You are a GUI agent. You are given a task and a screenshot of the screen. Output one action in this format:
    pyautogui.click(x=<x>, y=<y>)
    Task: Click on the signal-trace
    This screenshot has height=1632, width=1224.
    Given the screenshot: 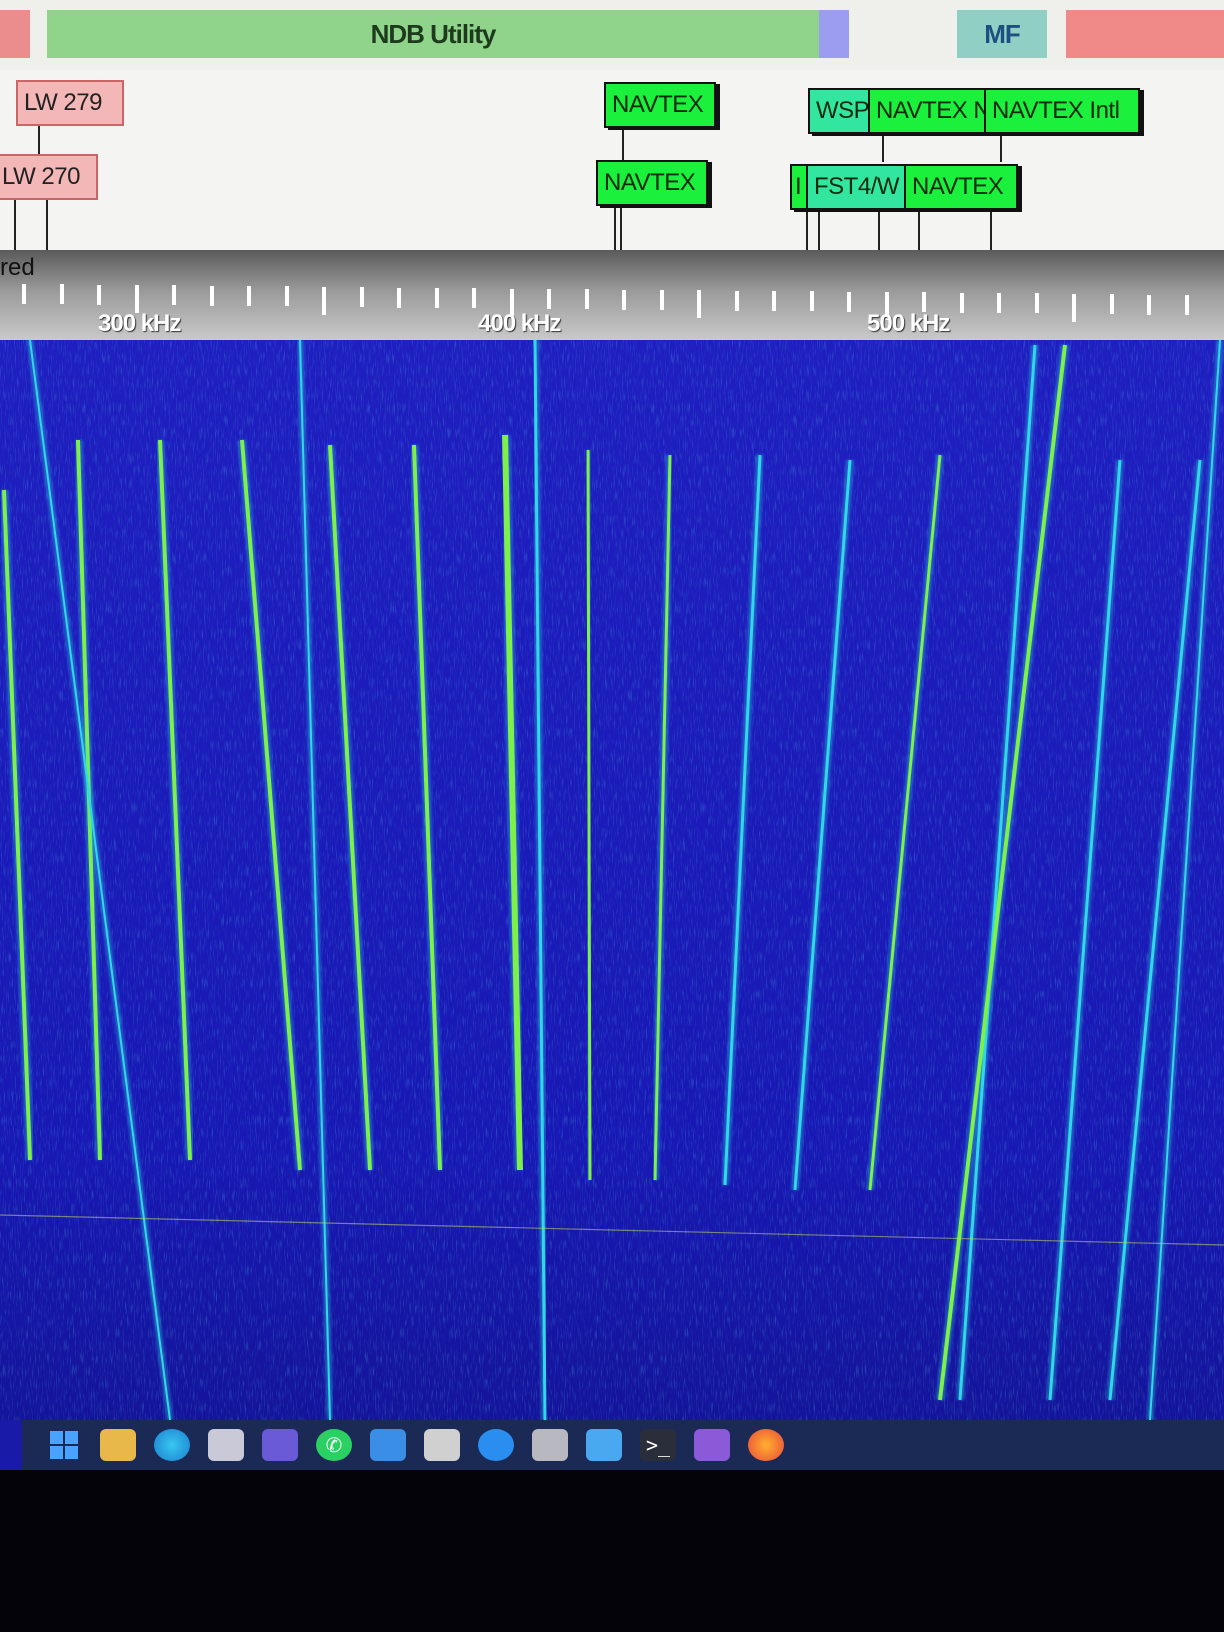 What is the action you would take?
    pyautogui.click(x=589, y=815)
    